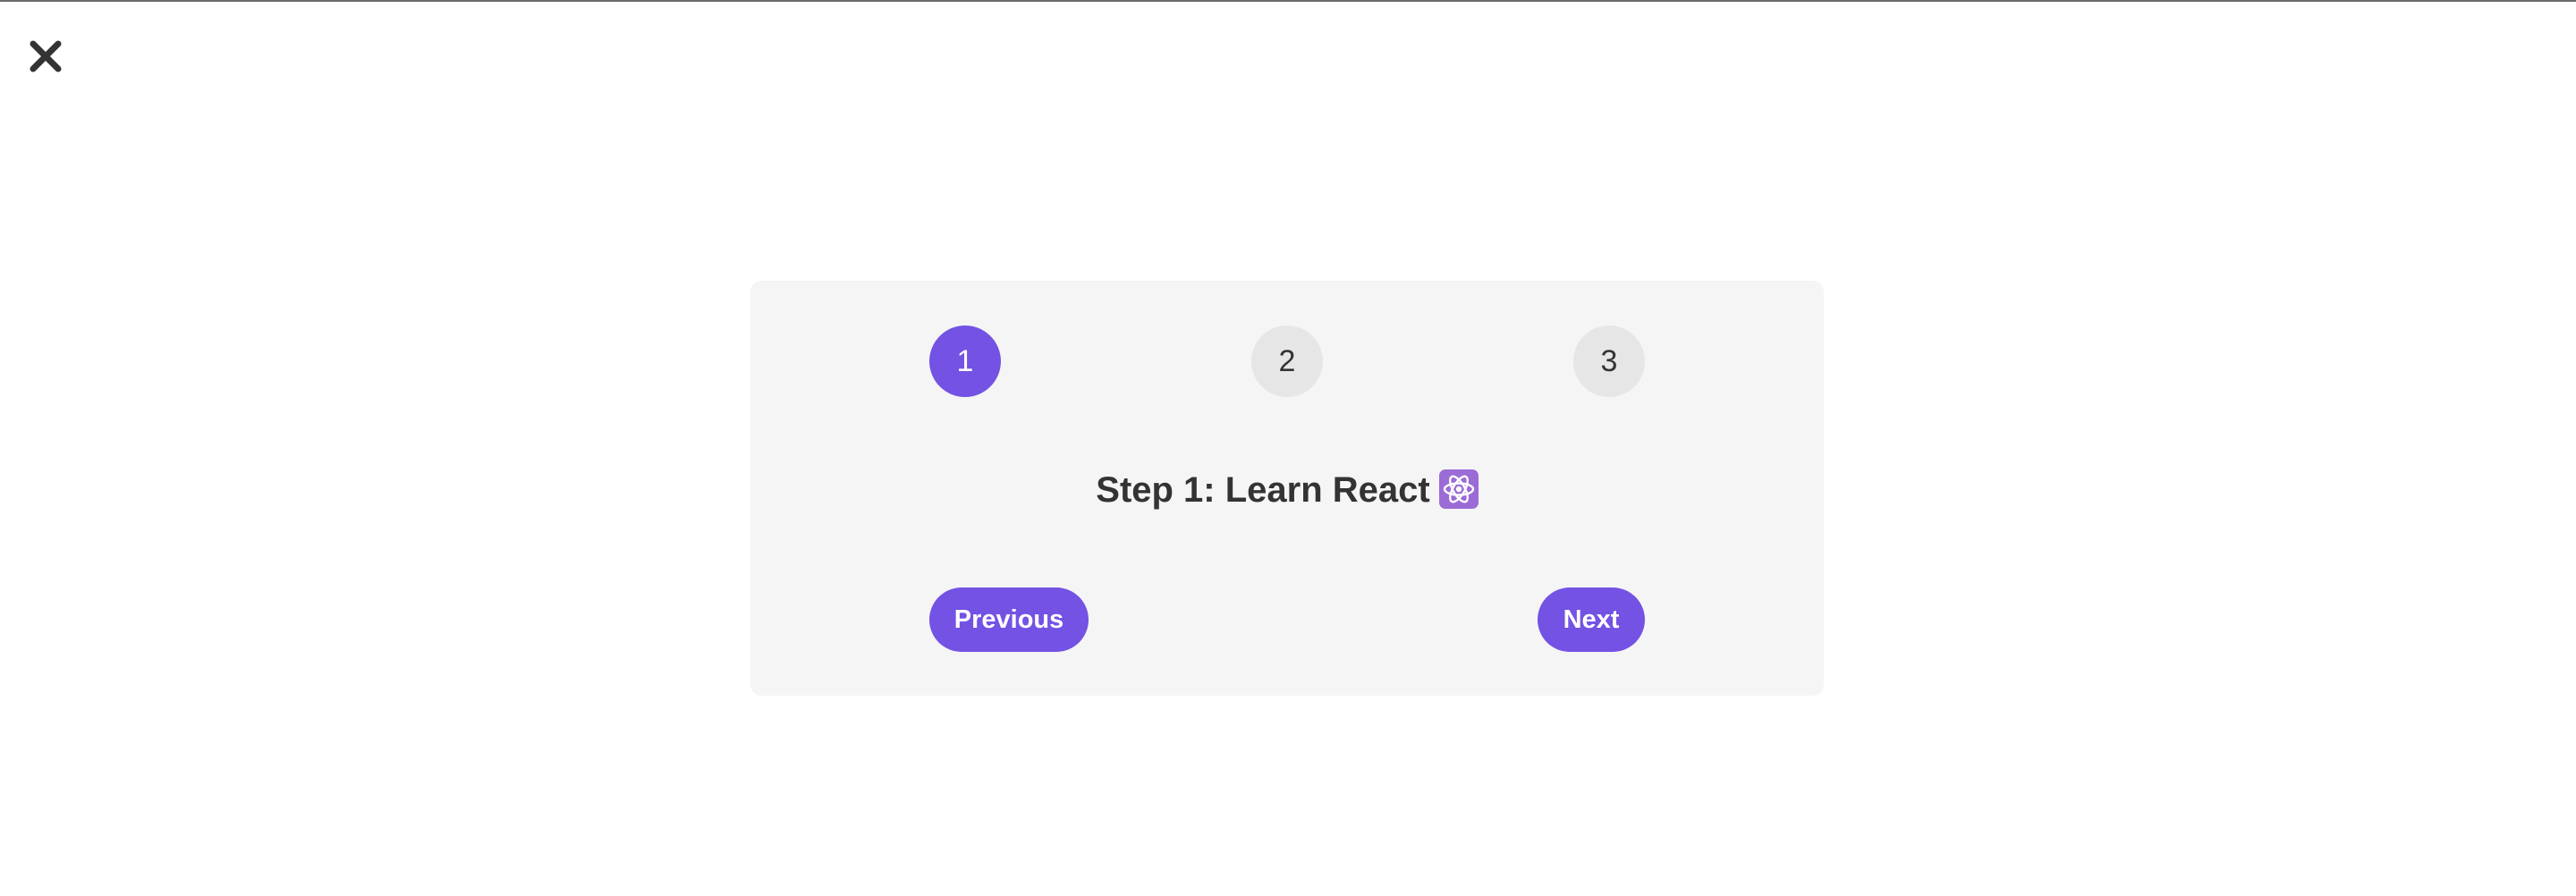 The width and height of the screenshot is (2576, 896). I want to click on previous-button: Previous, so click(1009, 619).